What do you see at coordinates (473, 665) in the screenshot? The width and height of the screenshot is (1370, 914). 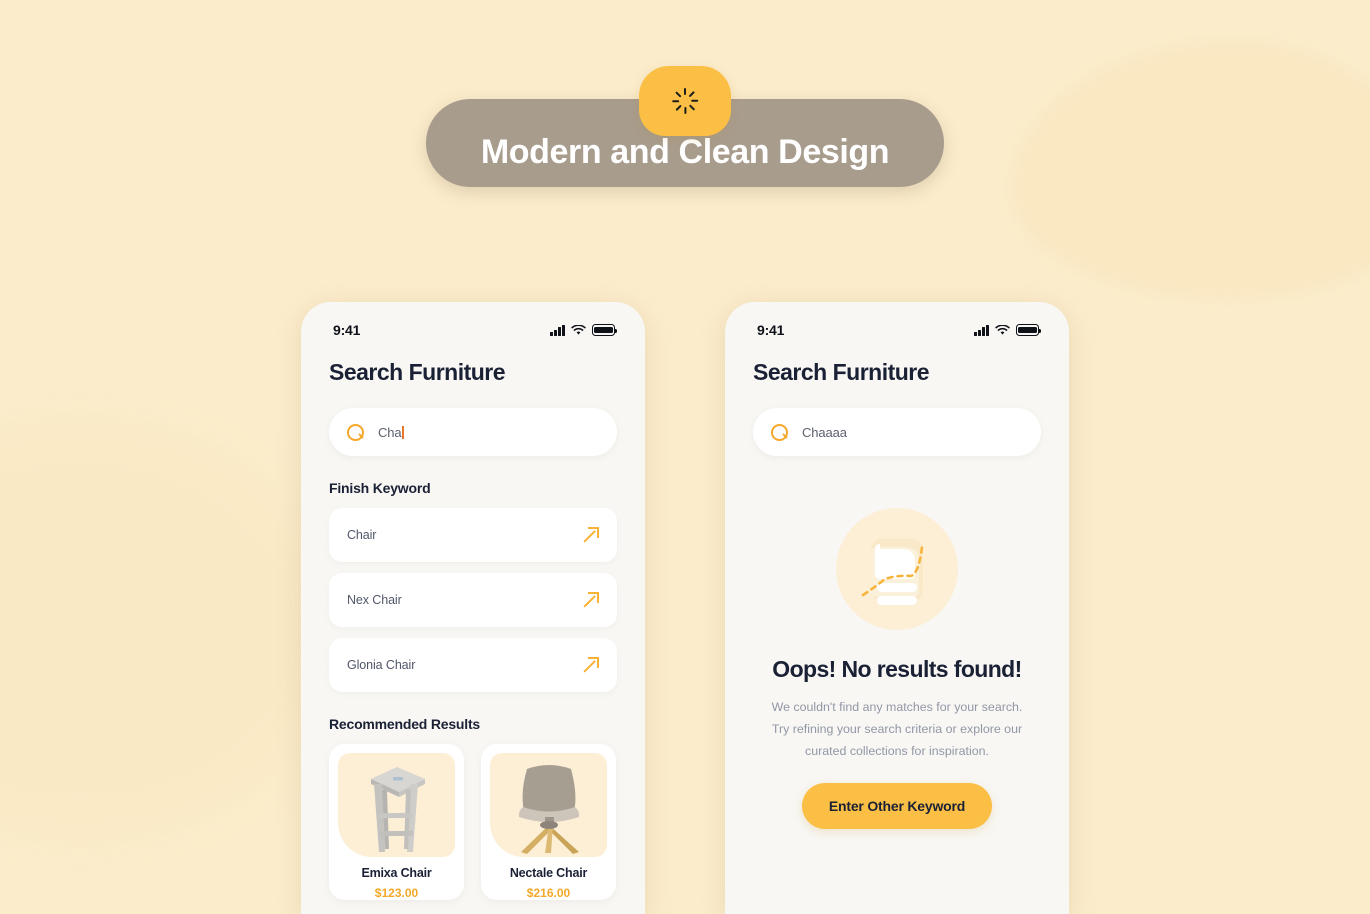 I see `list-item: Glonia Chair` at bounding box center [473, 665].